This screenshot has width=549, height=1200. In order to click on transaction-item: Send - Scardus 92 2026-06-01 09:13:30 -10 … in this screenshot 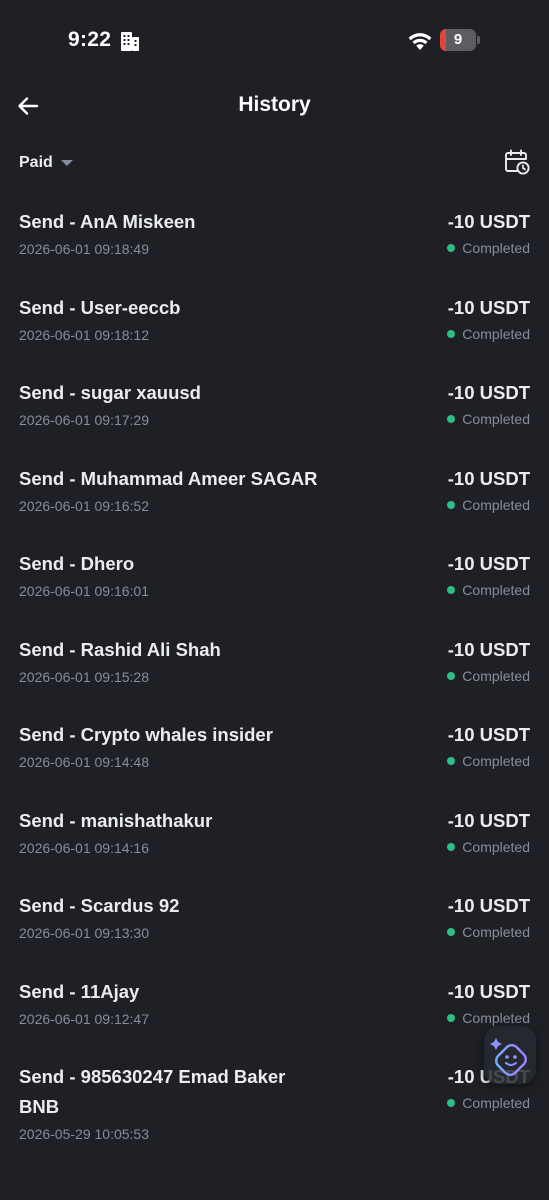, I will do `click(274, 922)`.